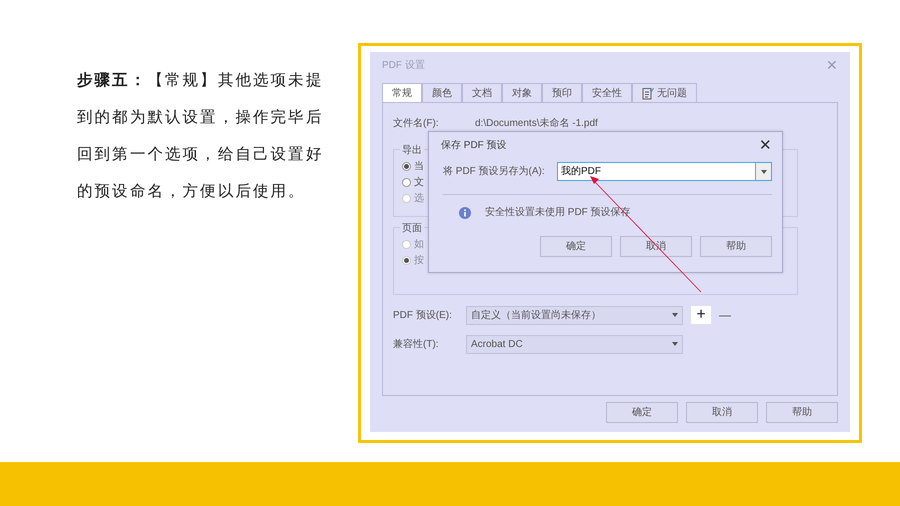 The image size is (900, 506). What do you see at coordinates (200, 136) in the screenshot?
I see `instruction-text: 步骤五：【常规】其他选项未提到的都为默认设置，操作完毕后回到第一个选项，给自己设置好的预设命名，方便以后使用。` at bounding box center [200, 136].